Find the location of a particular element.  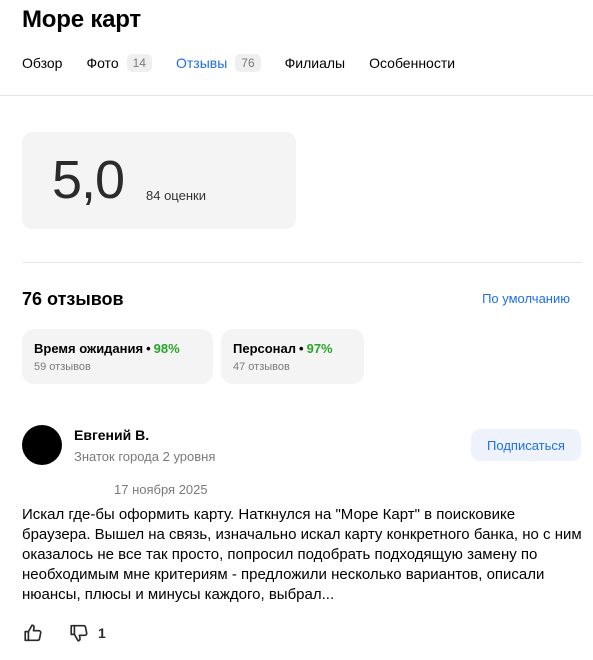

tab-features: Особенности is located at coordinates (412, 63).